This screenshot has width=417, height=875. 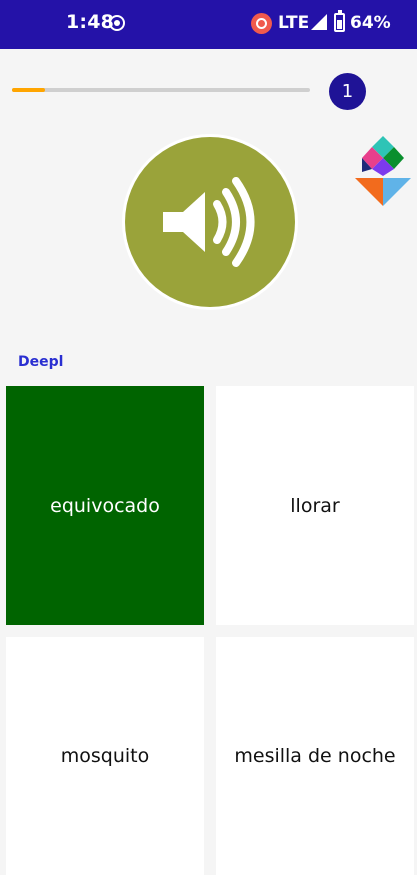 What do you see at coordinates (370, 23) in the screenshot?
I see `battery-percent: 64%` at bounding box center [370, 23].